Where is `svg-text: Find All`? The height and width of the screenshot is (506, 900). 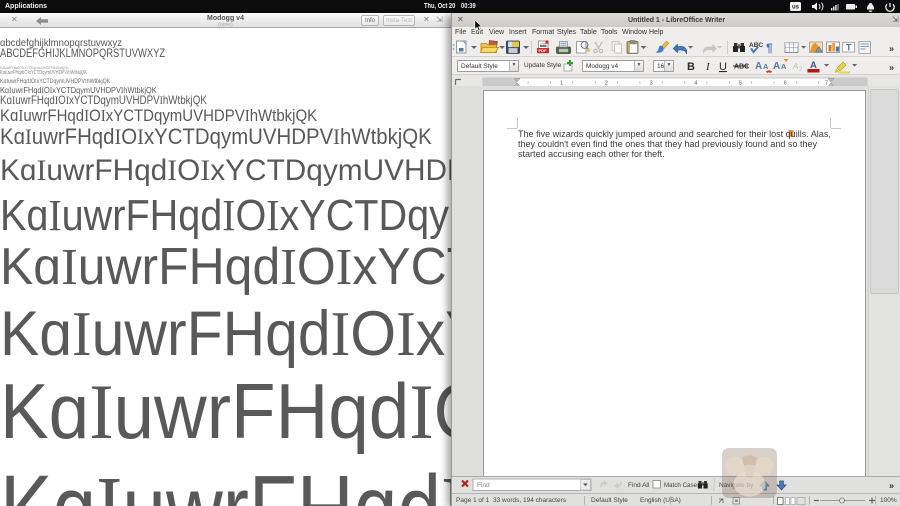 svg-text: Find All is located at coordinates (639, 485).